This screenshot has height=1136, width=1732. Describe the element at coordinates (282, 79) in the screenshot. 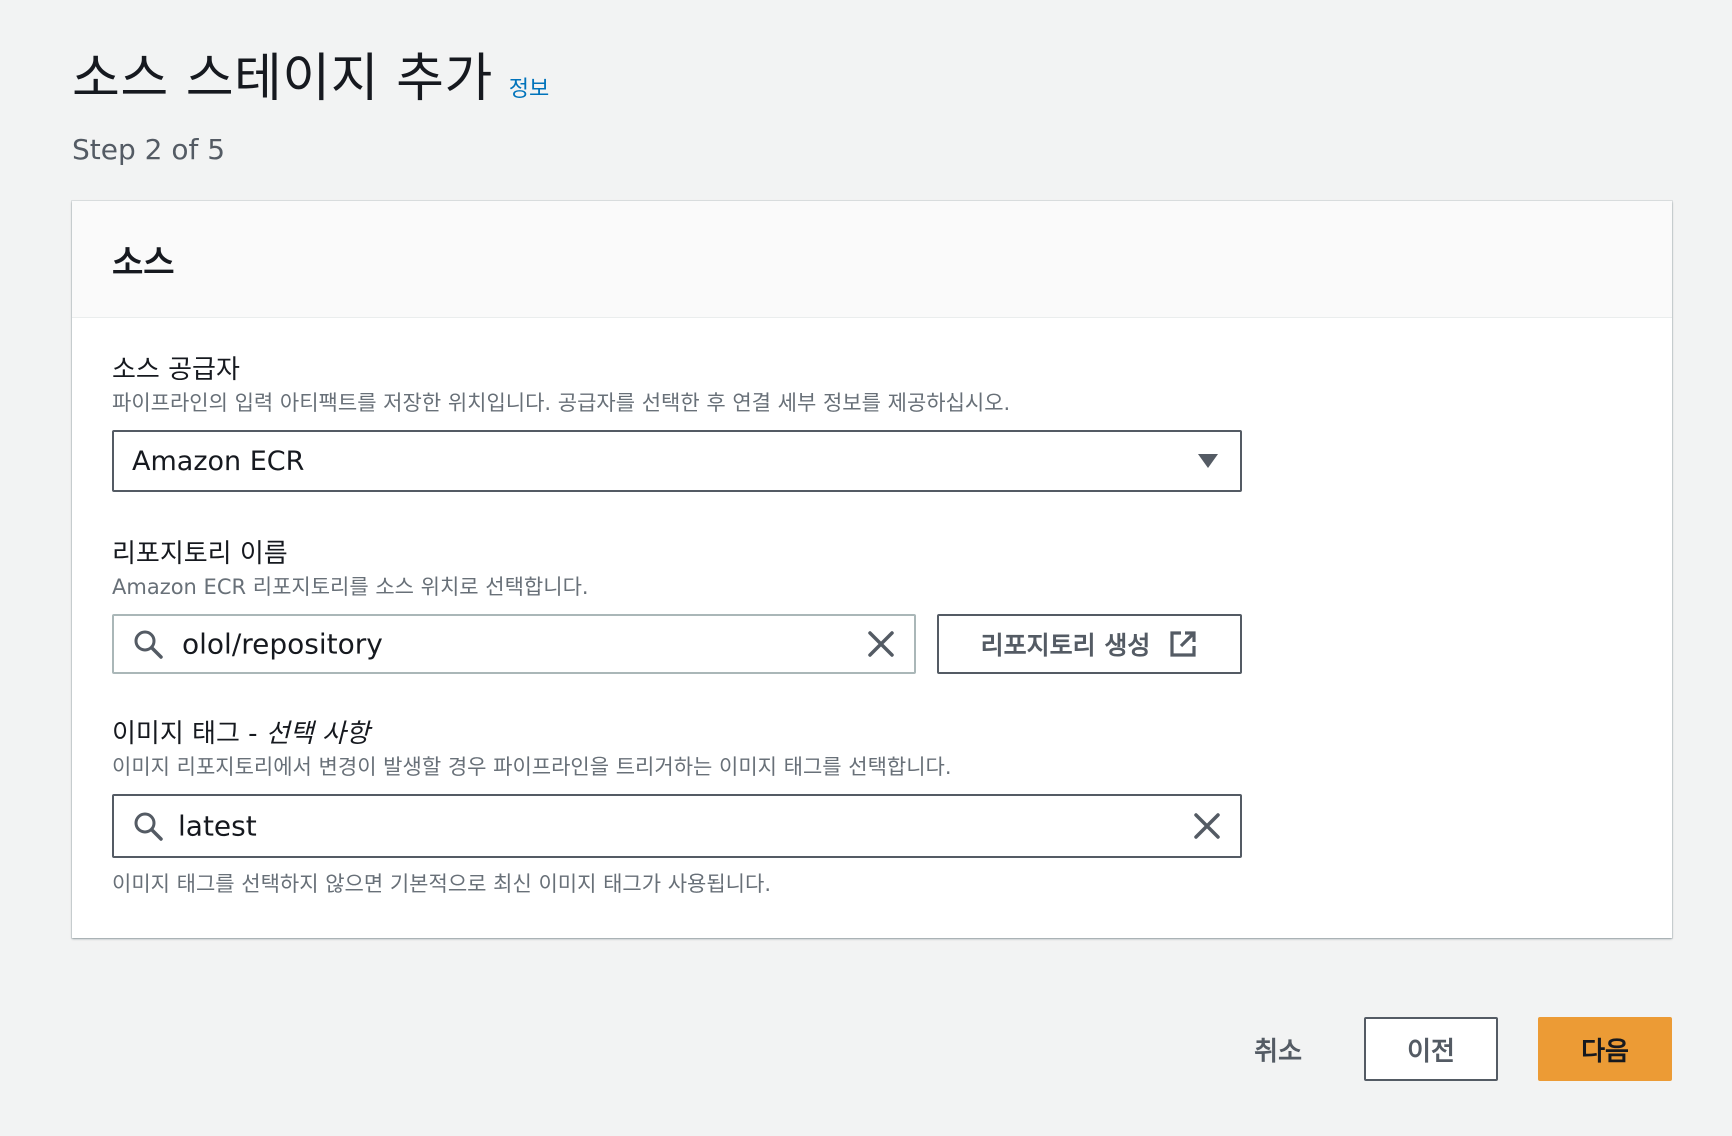

I see `page-title: 소스 스테이지 추가` at that location.